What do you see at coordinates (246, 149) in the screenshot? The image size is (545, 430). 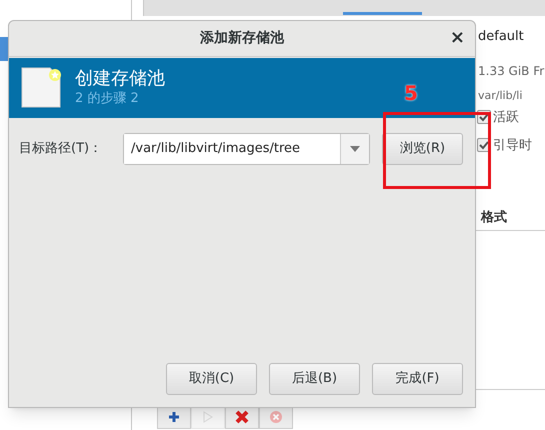 I see `path-combo-box: /var/lib/libvirt/images/tree` at bounding box center [246, 149].